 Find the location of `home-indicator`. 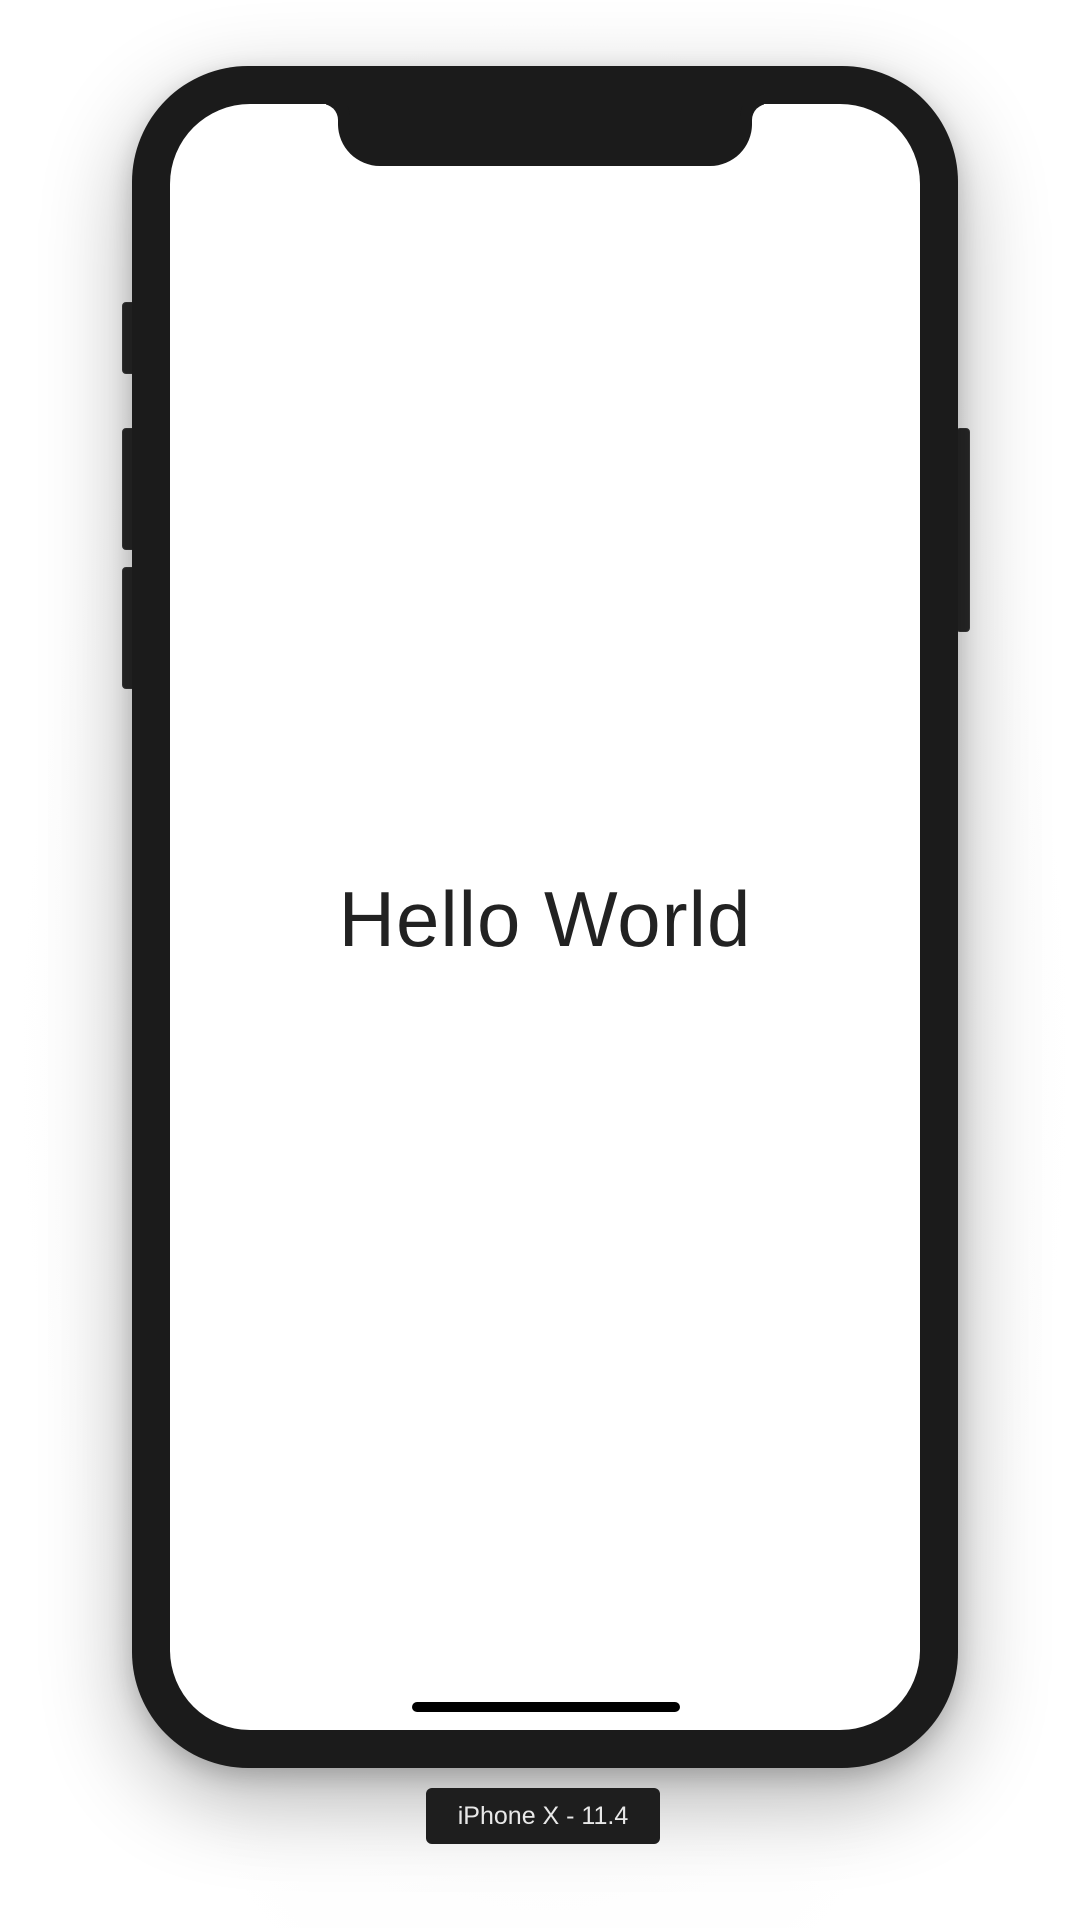

home-indicator is located at coordinates (546, 1707).